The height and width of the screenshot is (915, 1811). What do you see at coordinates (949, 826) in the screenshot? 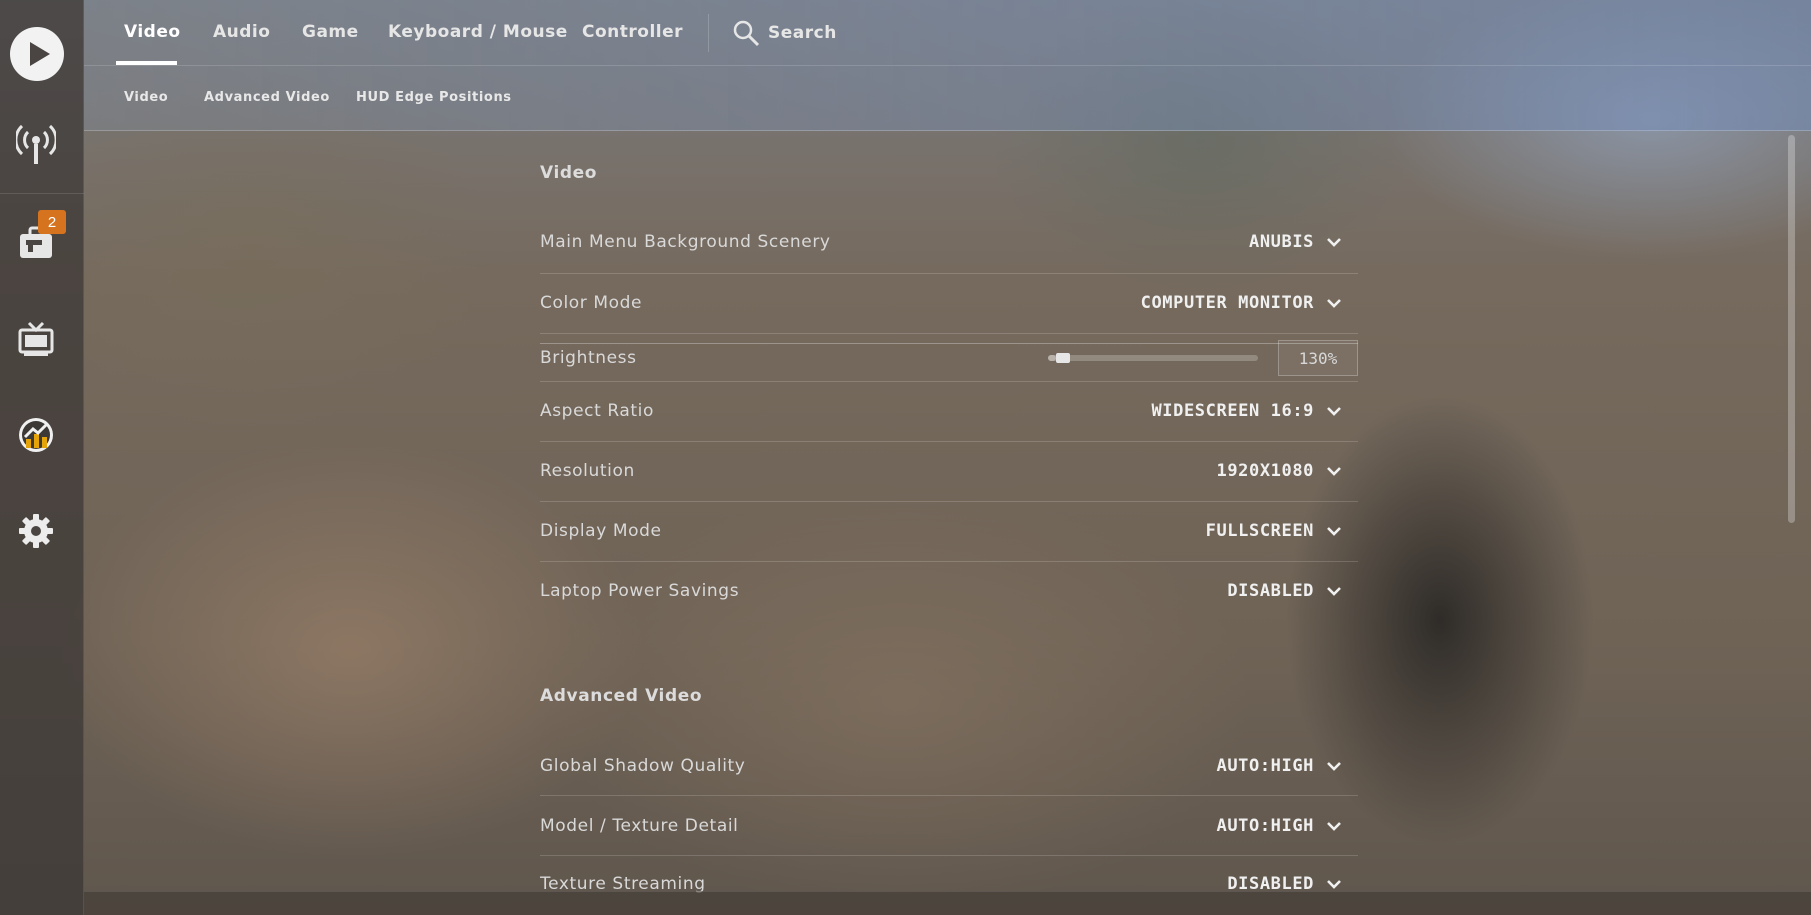
I see `setting-row-model-texture-detail: Model / Texture Detail AUTO:HIGH` at bounding box center [949, 826].